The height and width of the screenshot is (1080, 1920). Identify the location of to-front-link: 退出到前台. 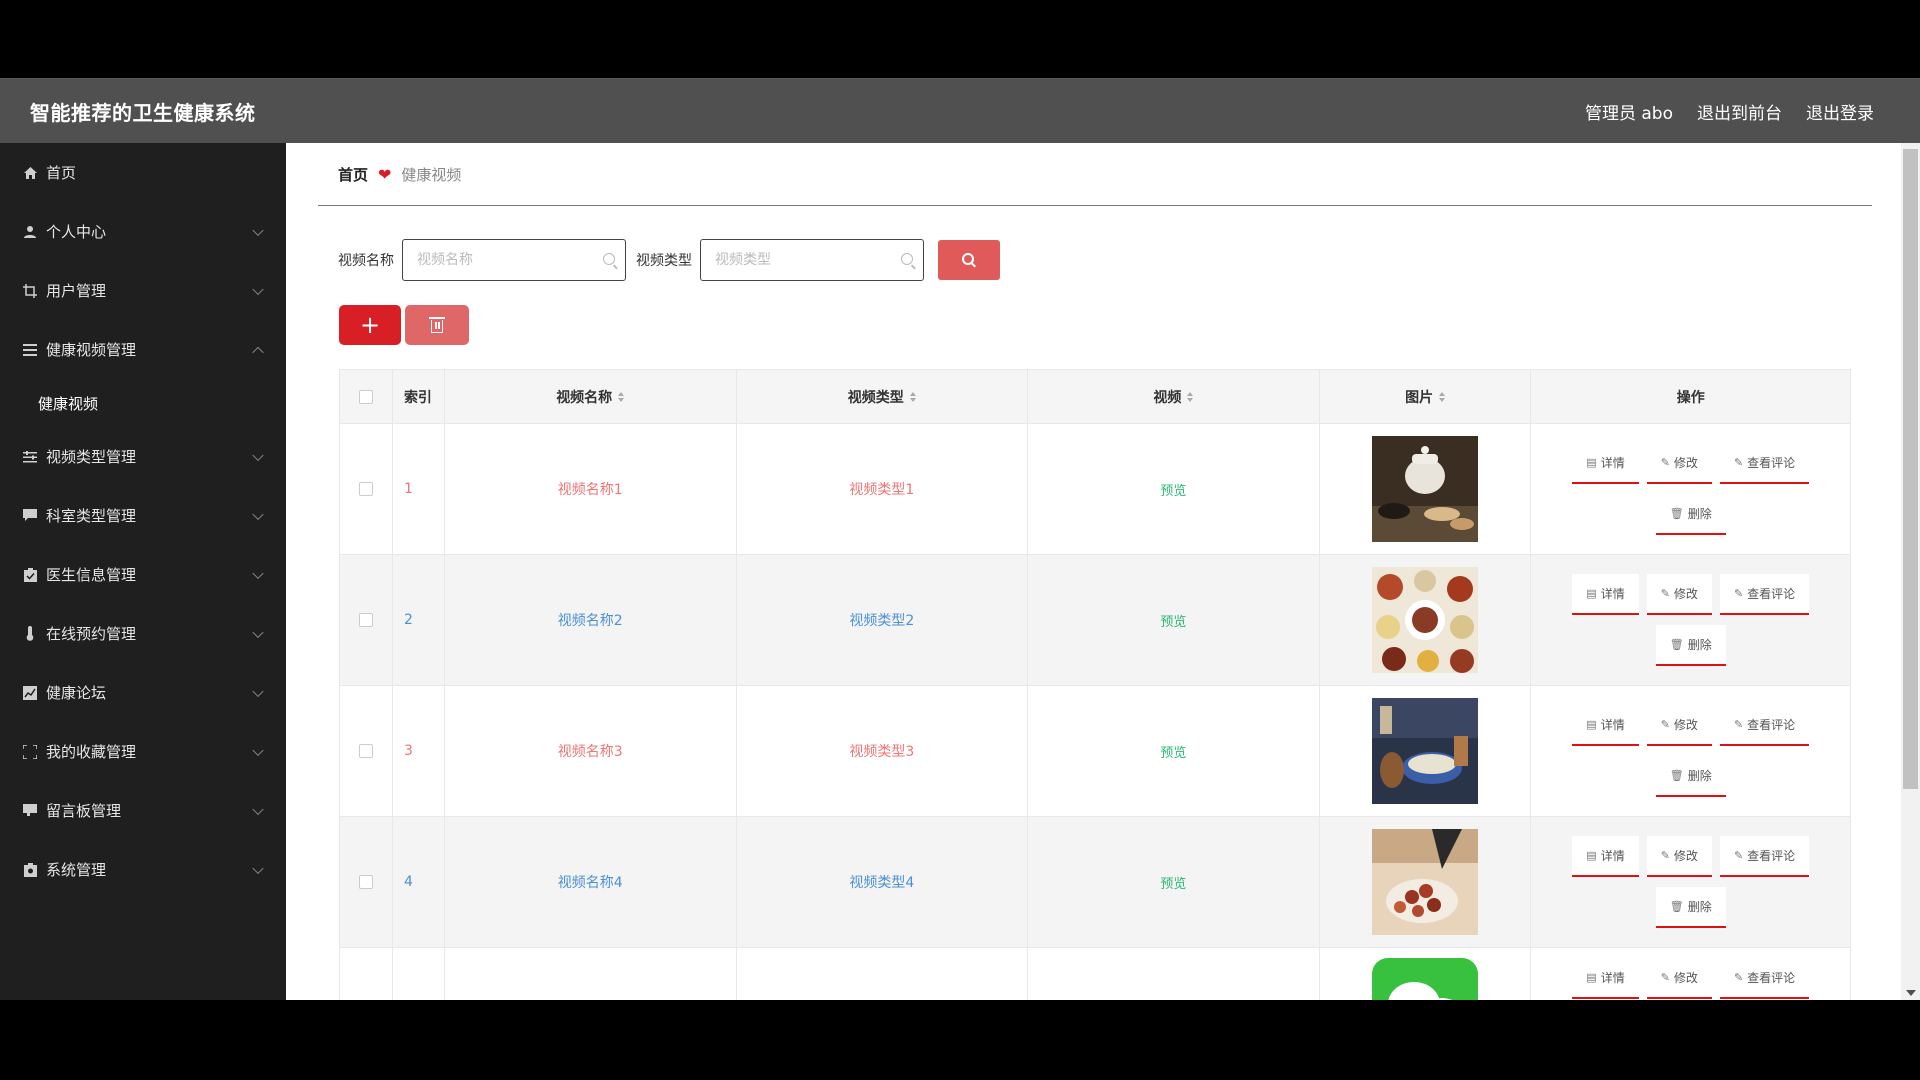
(1739, 111).